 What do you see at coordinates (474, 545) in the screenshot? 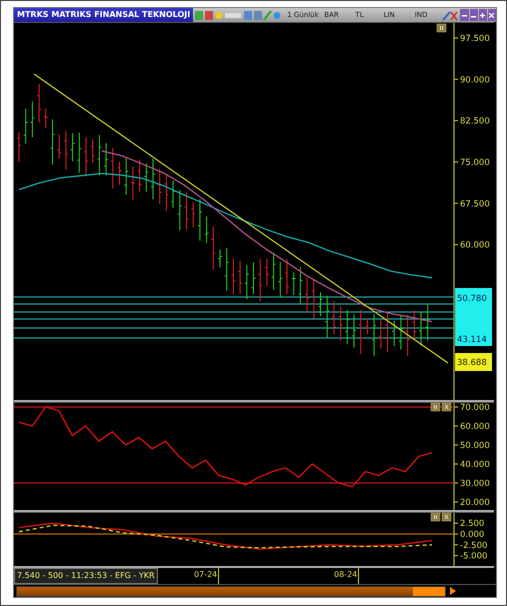
I see `axis-label: -2.500` at bounding box center [474, 545].